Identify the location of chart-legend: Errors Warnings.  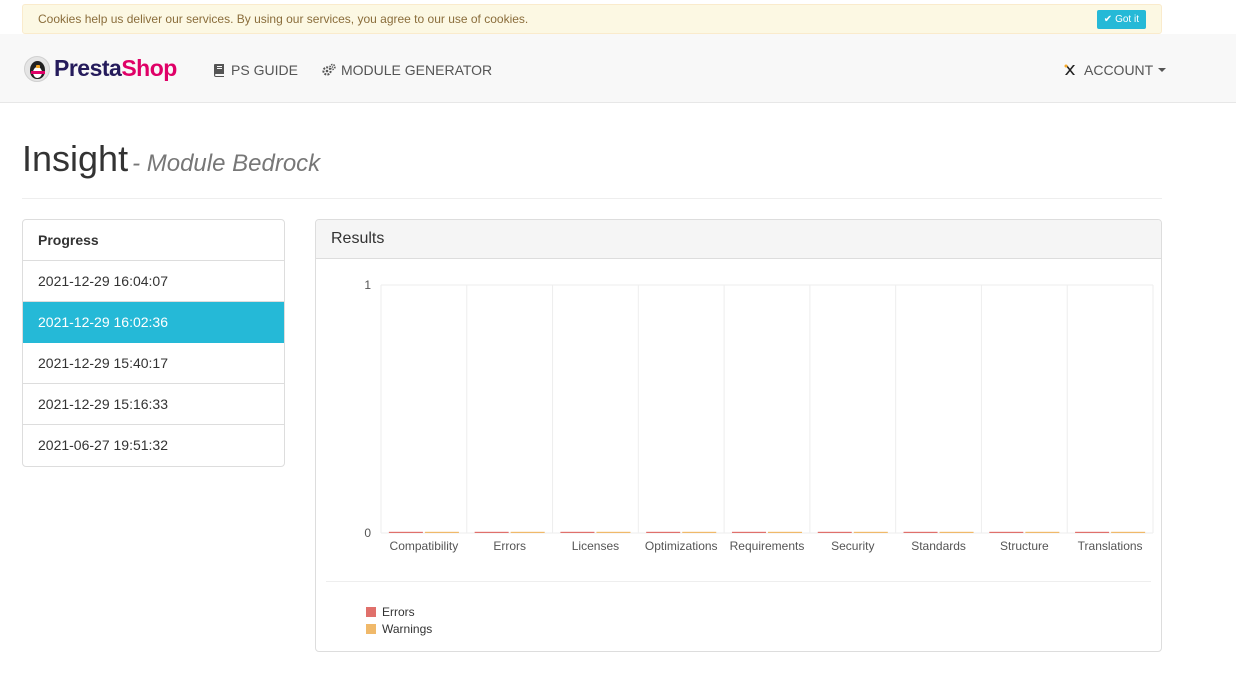
(399, 620).